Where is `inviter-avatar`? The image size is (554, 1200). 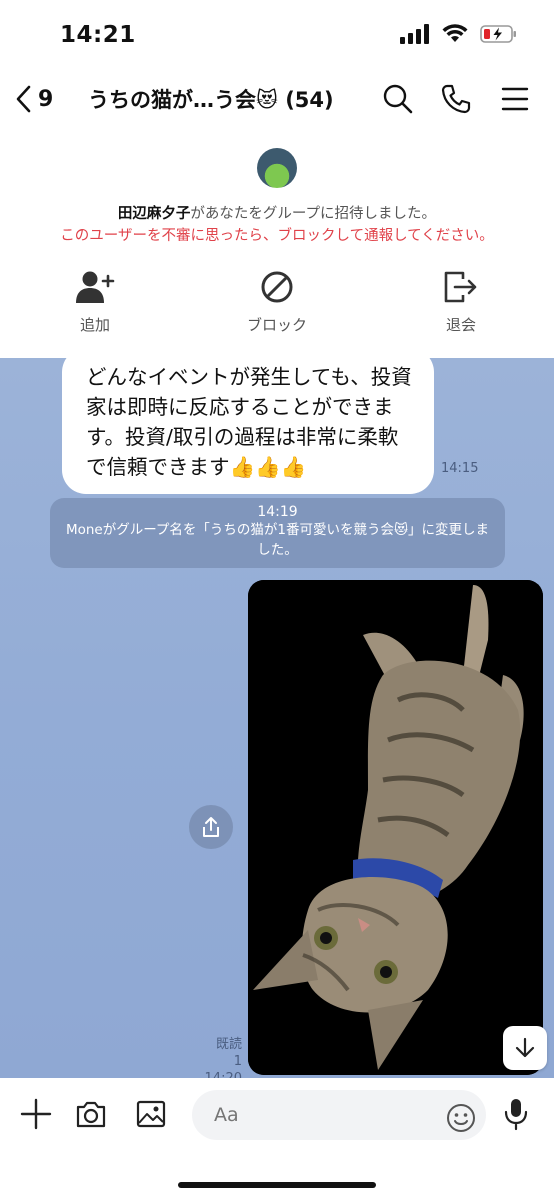 inviter-avatar is located at coordinates (277, 168).